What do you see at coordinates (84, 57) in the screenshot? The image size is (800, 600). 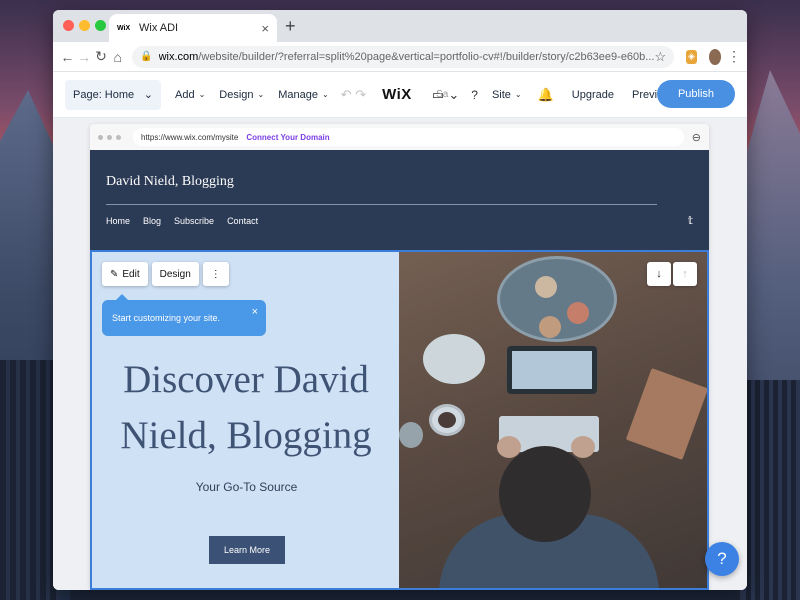 I see `forward-icon: →` at bounding box center [84, 57].